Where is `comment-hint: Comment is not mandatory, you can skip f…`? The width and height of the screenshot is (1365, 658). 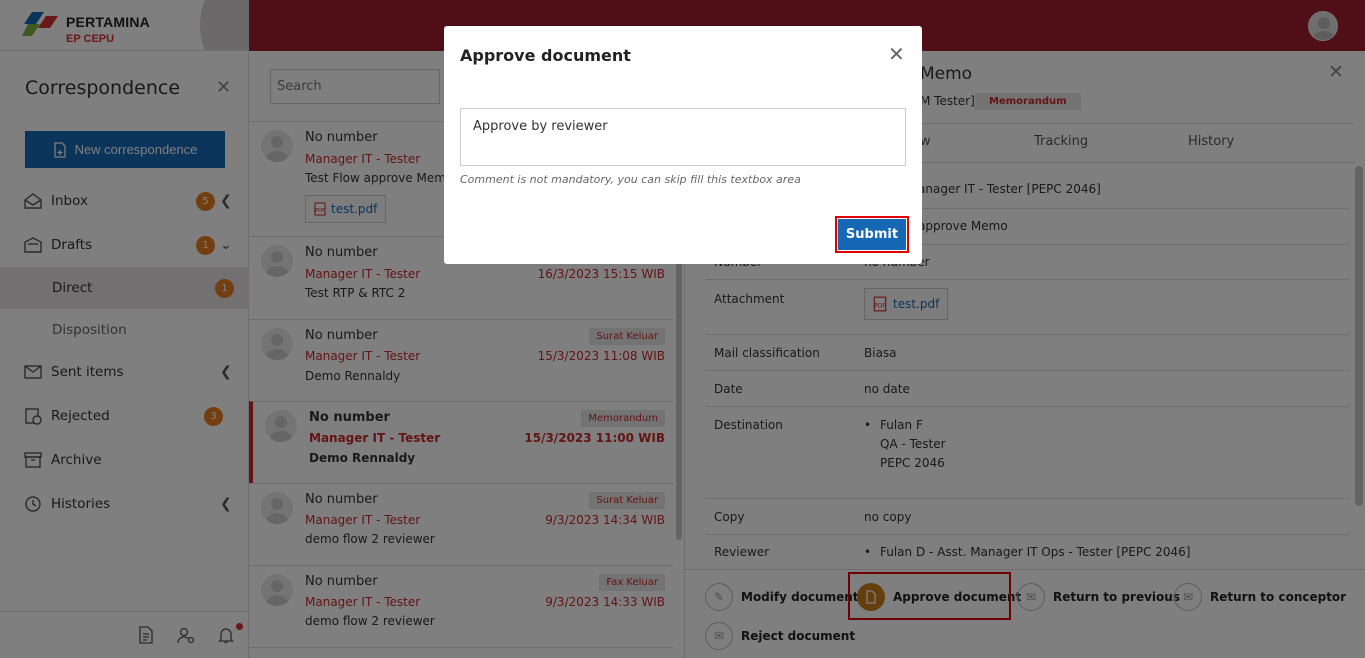
comment-hint: Comment is not mandatory, you can skip f… is located at coordinates (630, 179).